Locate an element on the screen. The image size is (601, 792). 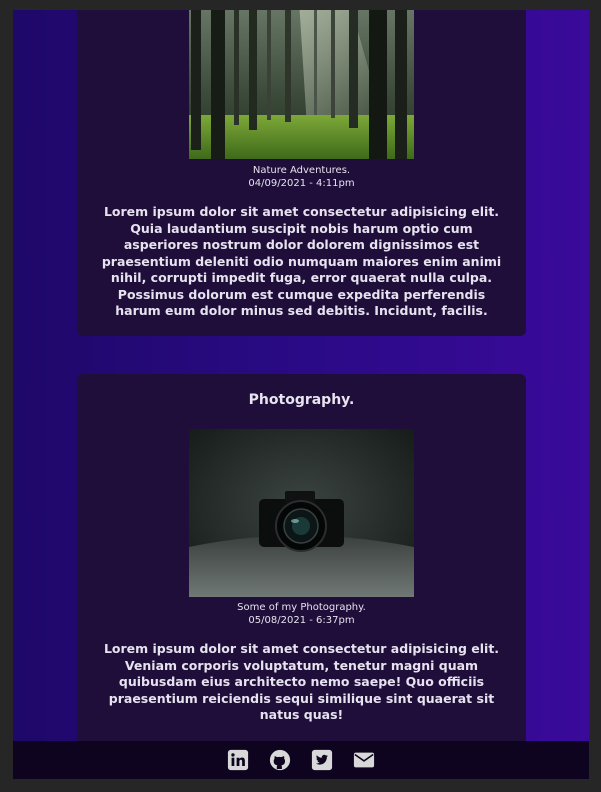
camera-image is located at coordinates (301, 513).